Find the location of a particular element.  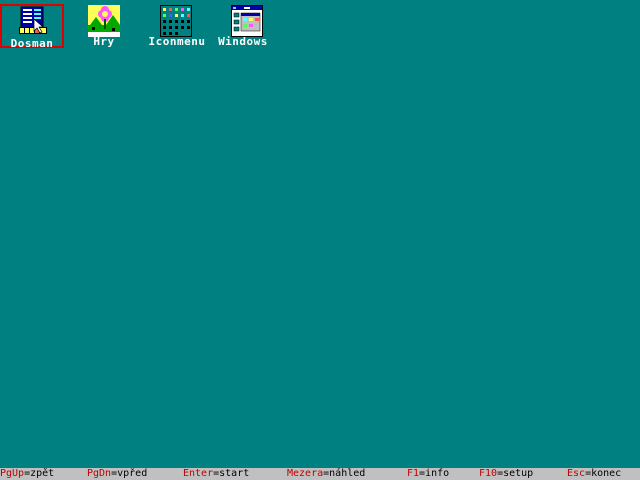

dosman-file-manager-icon is located at coordinates (33, 20).